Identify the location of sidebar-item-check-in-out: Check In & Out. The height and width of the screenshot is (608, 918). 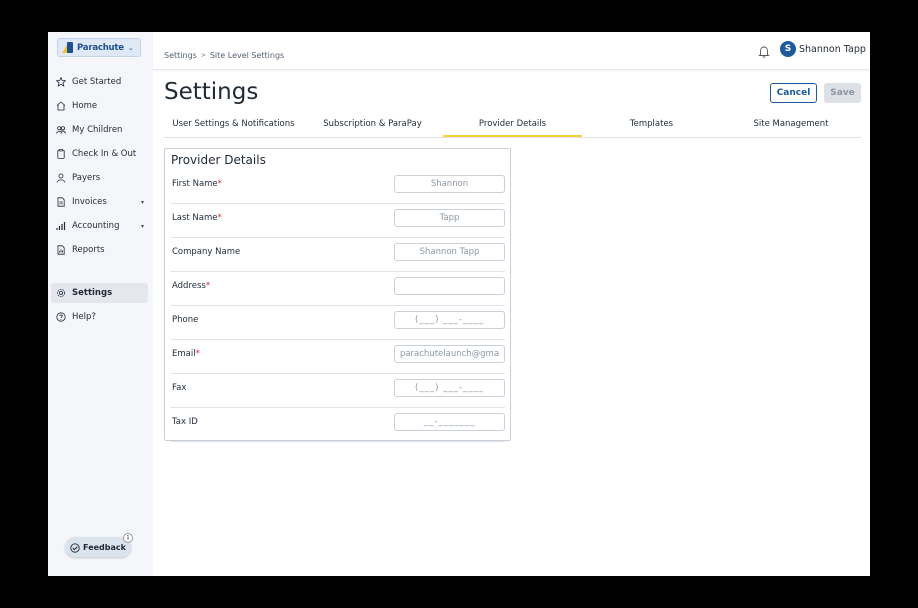
(99, 154).